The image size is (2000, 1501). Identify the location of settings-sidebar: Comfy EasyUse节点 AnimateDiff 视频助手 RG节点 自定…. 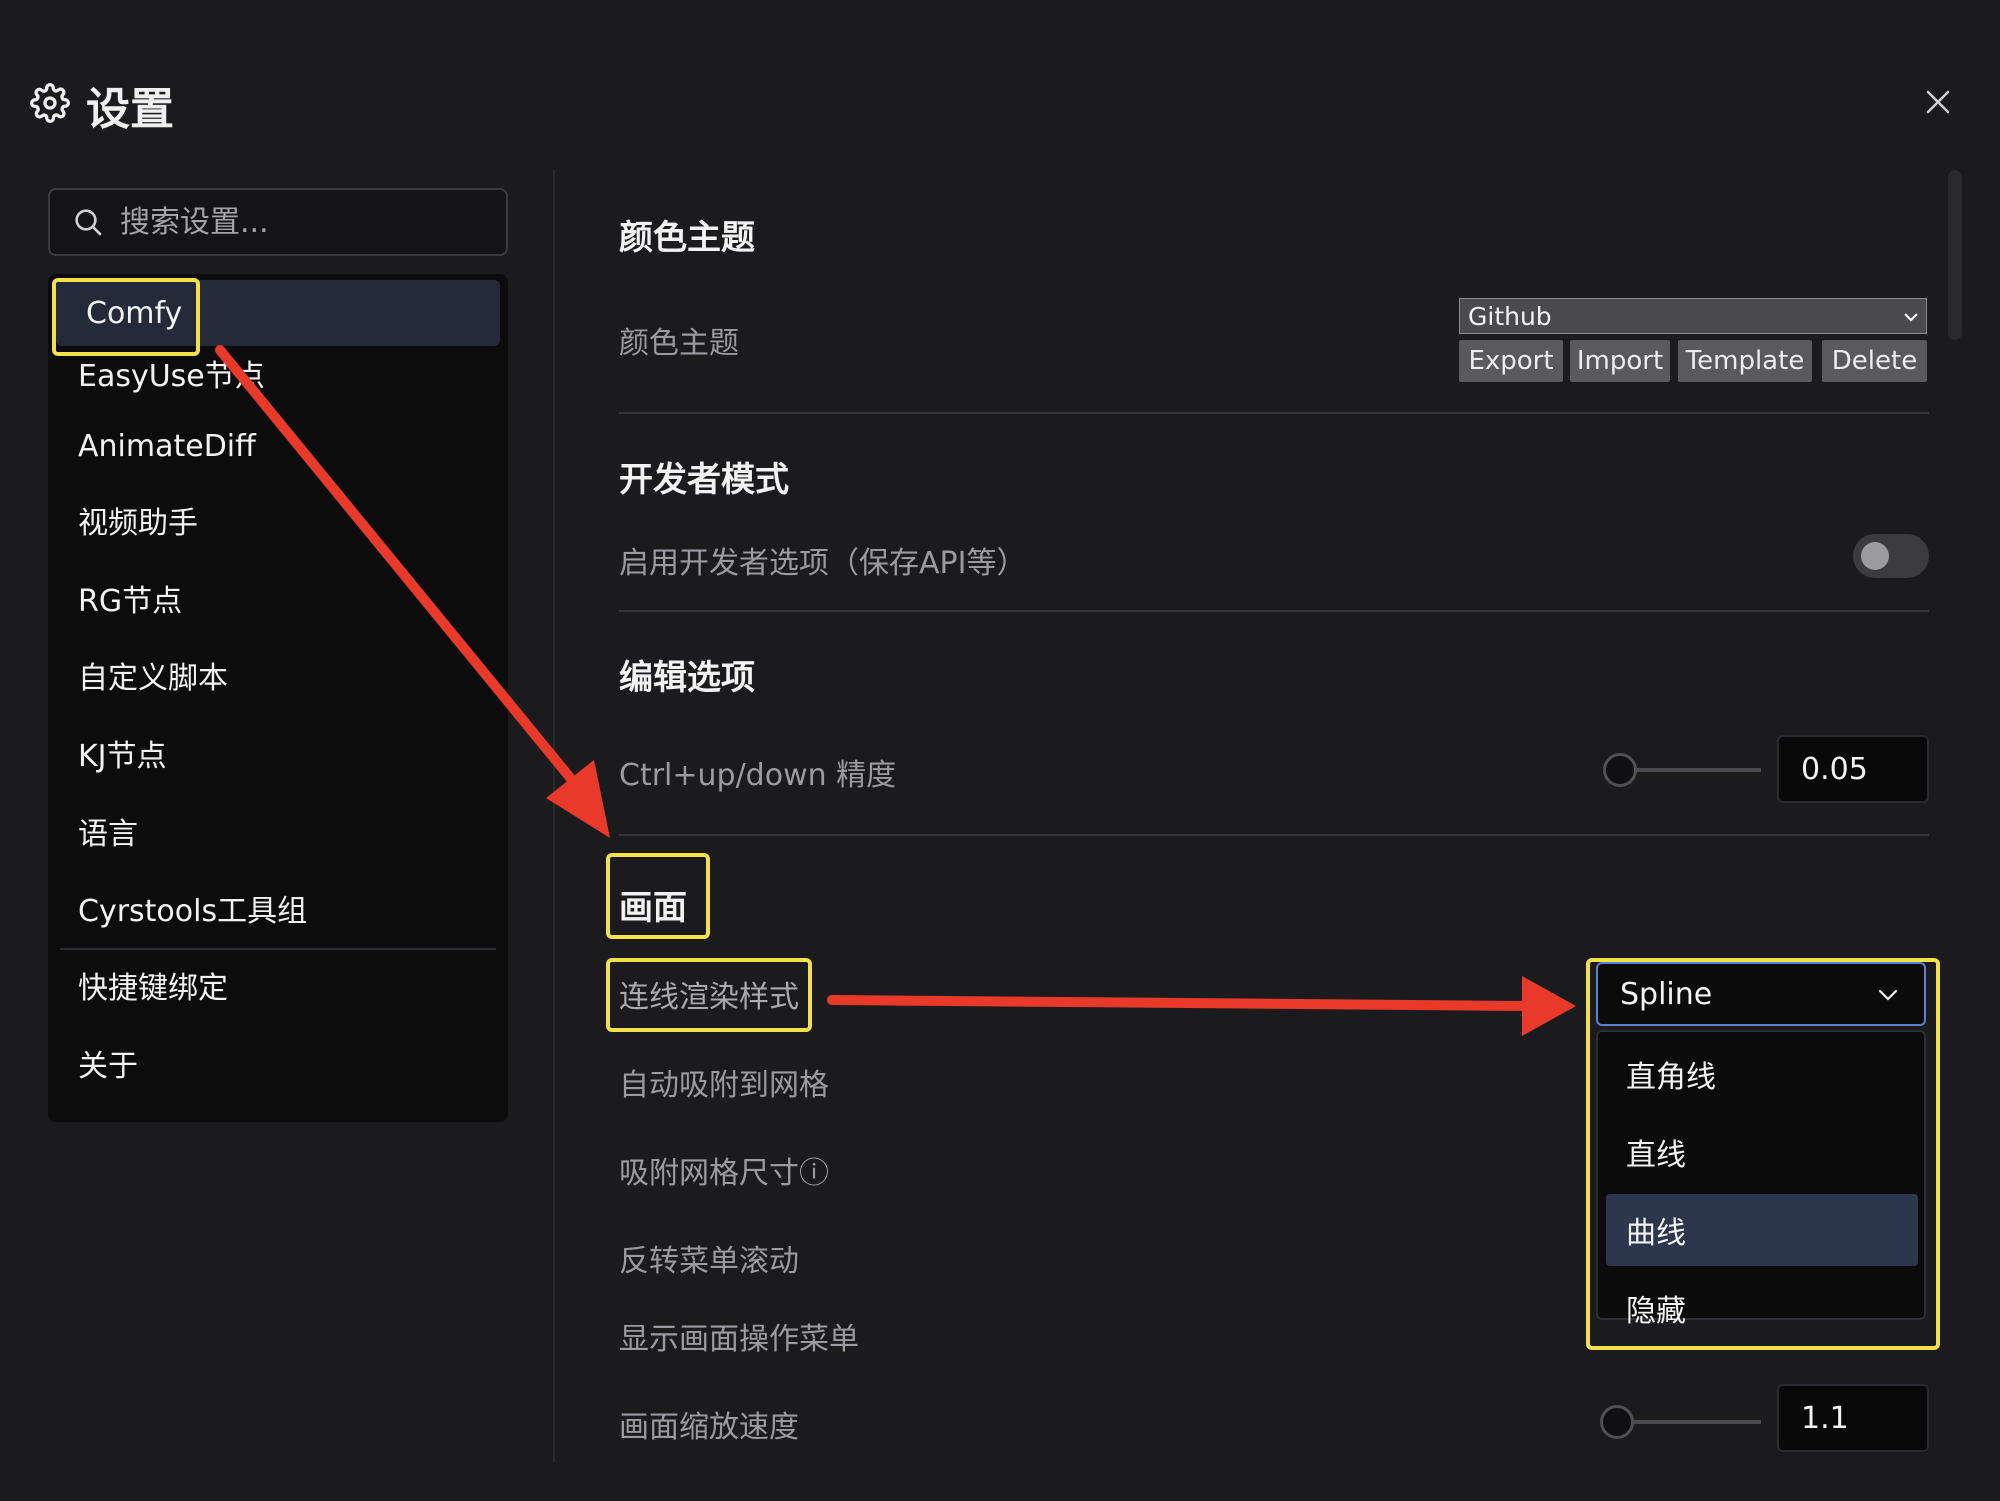
(278, 655).